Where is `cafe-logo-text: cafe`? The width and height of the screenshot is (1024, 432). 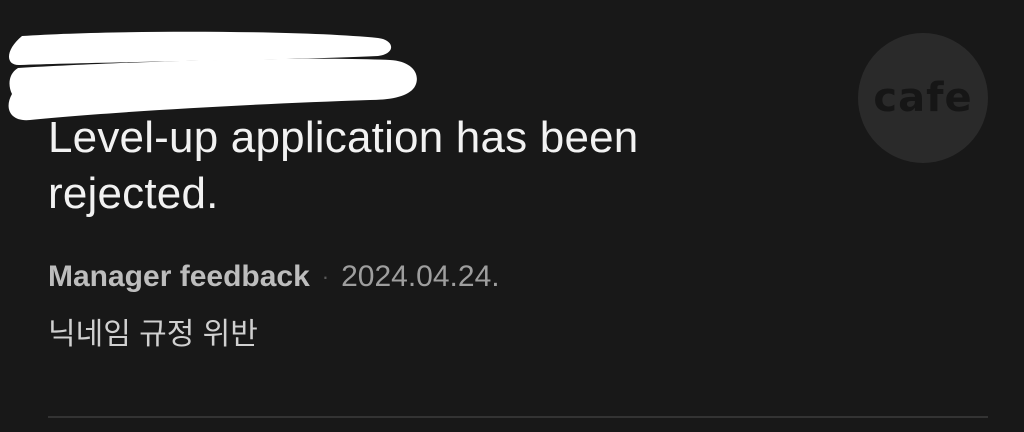
cafe-logo-text: cafe is located at coordinates (923, 98).